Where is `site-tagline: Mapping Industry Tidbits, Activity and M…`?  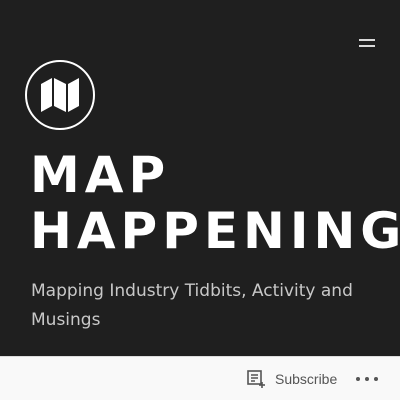 site-tagline: Mapping Industry Tidbits, Activity and M… is located at coordinates (192, 305).